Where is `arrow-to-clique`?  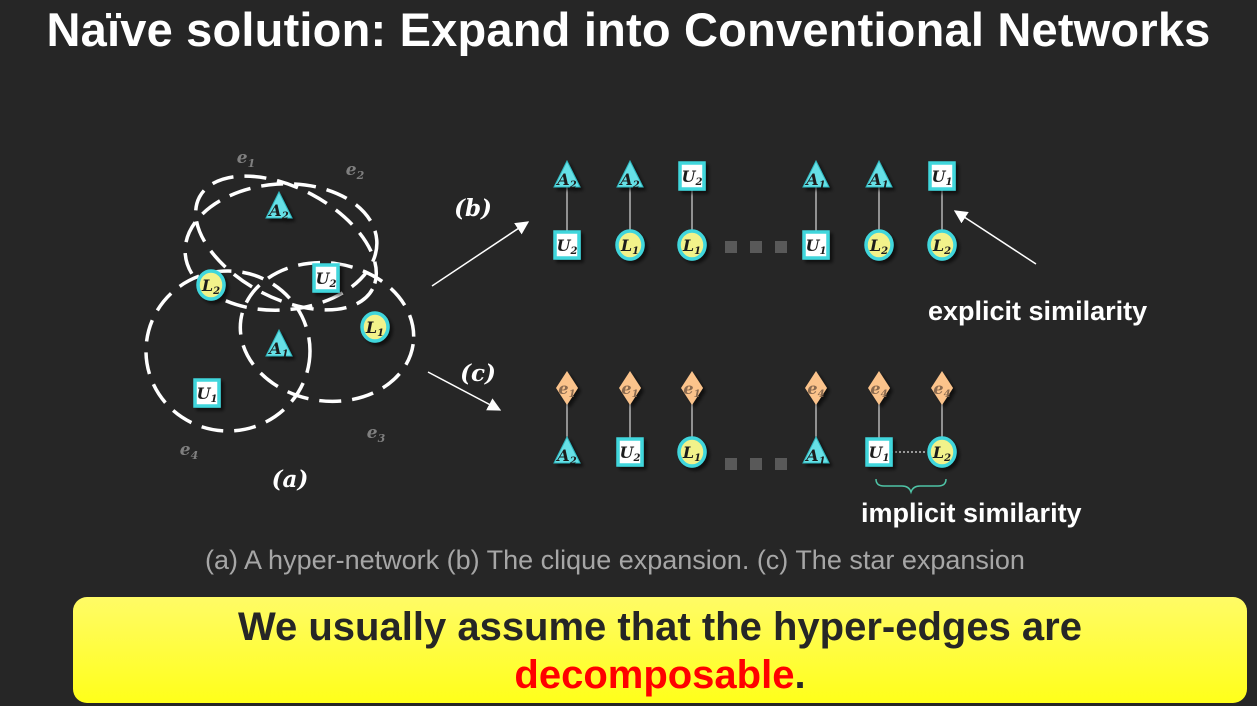
arrow-to-clique is located at coordinates (480, 254).